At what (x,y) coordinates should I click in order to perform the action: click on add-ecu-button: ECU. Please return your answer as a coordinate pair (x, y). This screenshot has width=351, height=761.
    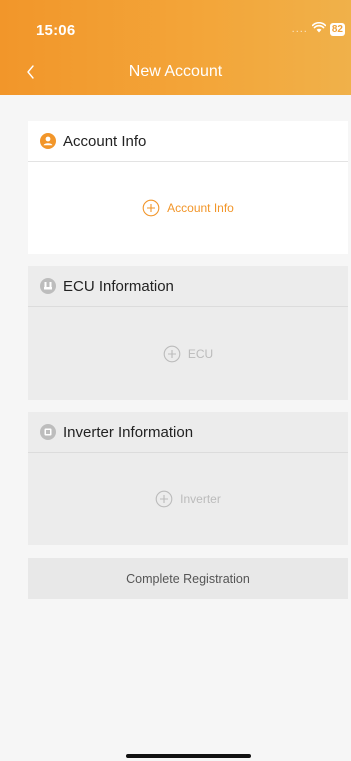
    Looking at the image, I should click on (188, 354).